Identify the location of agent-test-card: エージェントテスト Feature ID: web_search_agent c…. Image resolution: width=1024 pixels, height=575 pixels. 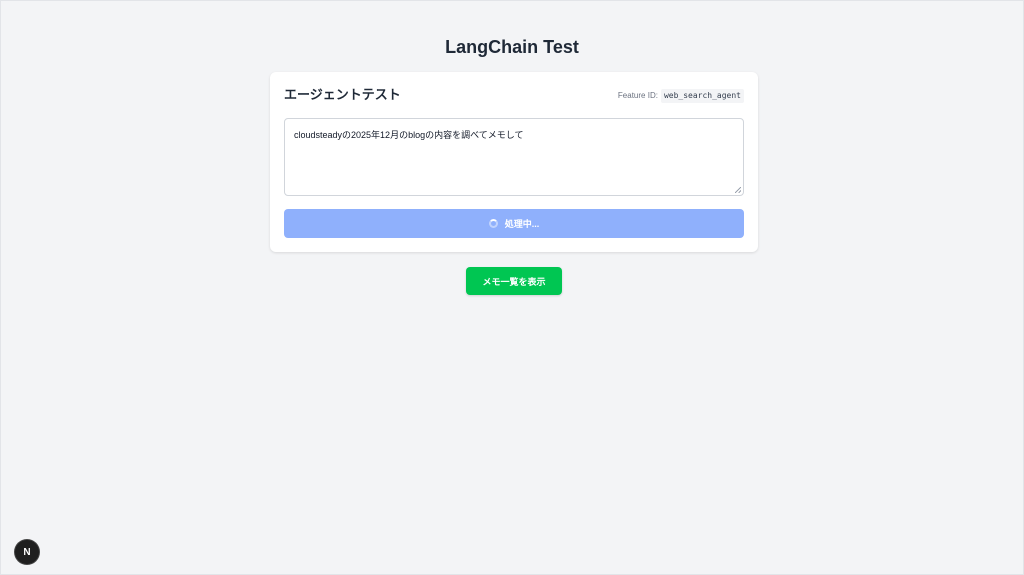
(514, 162).